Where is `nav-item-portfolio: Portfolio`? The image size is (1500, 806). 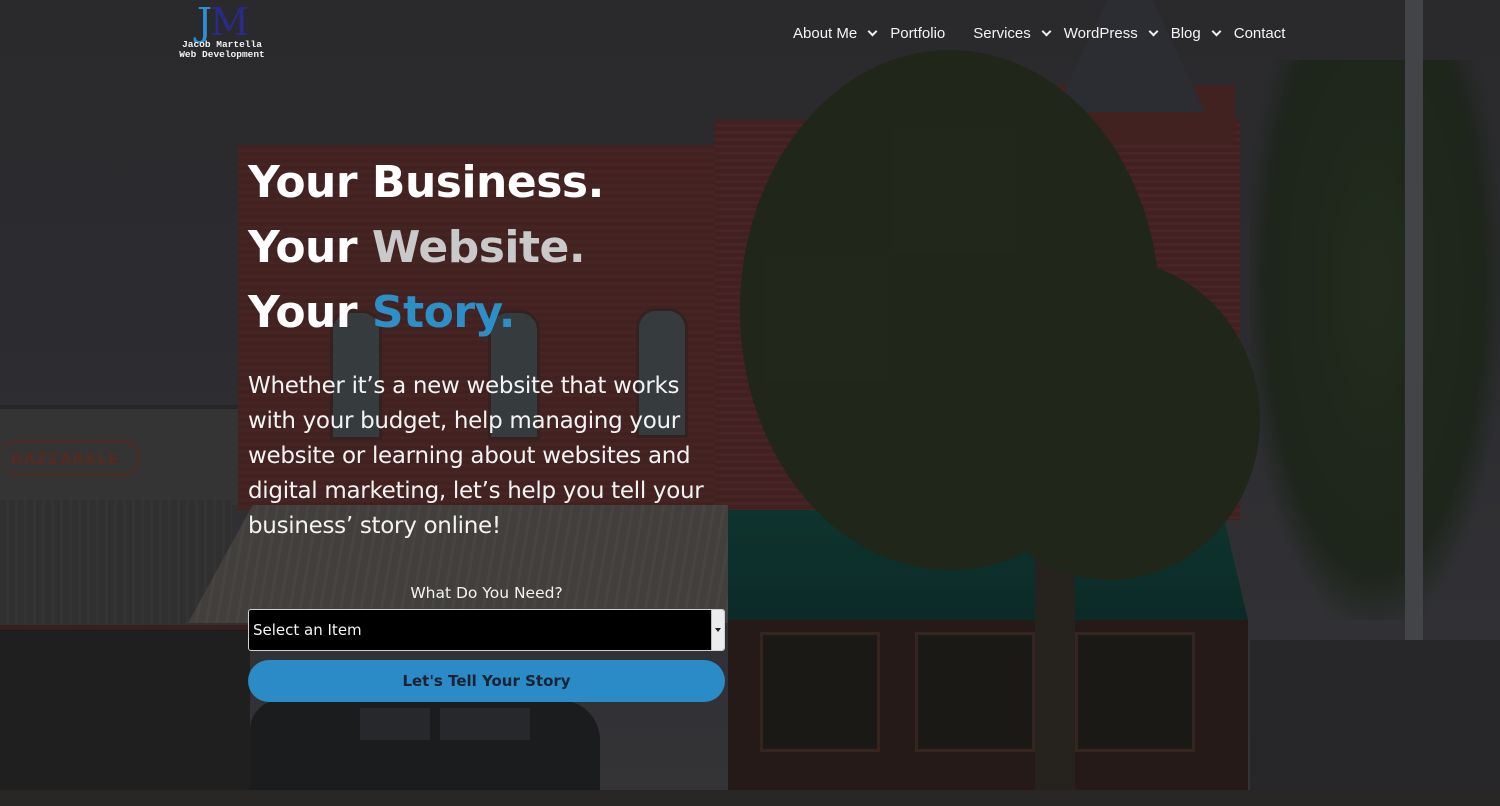
nav-item-portfolio: Portfolio is located at coordinates (917, 33).